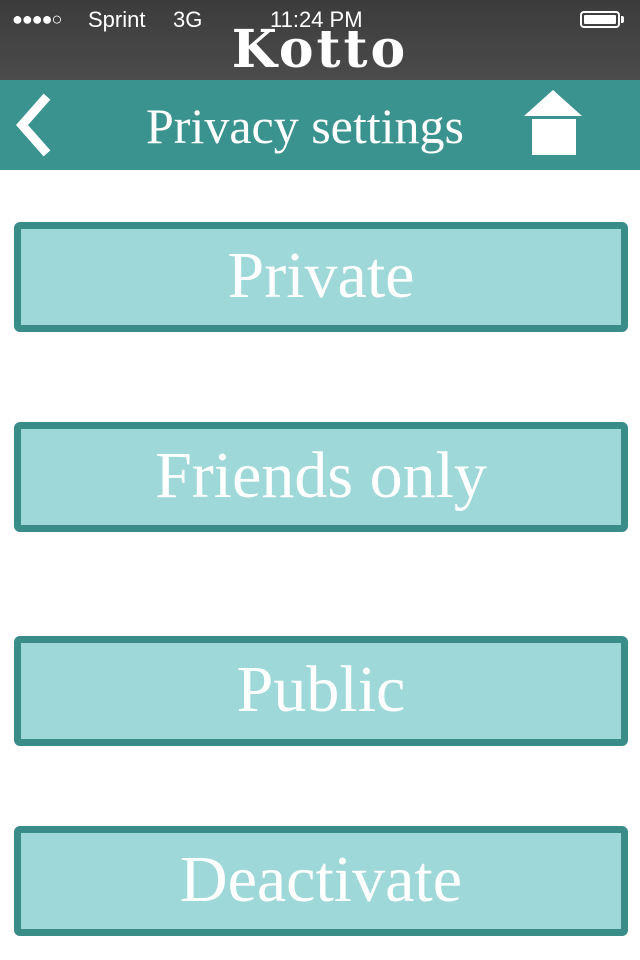  Describe the element at coordinates (321, 881) in the screenshot. I see `deactivate-button: Deactivate` at that location.